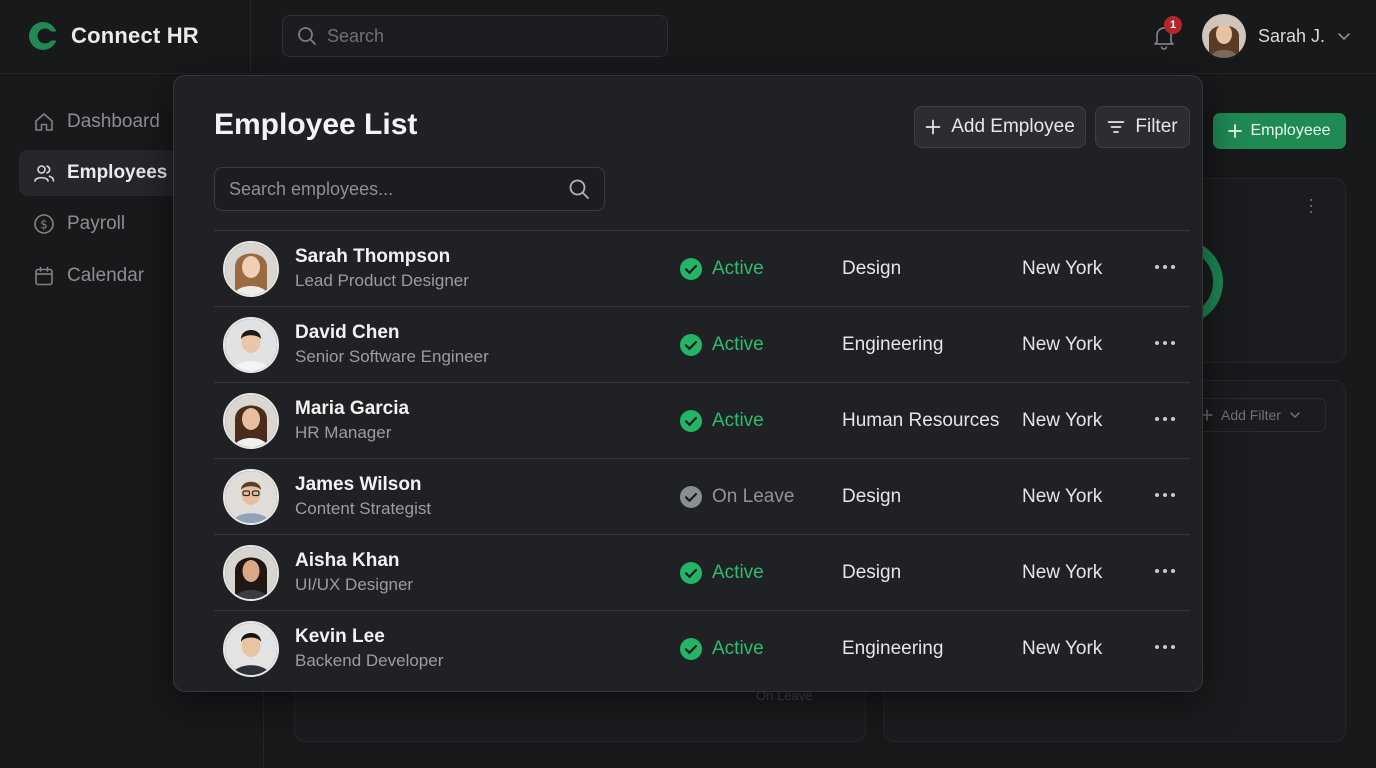 The width and height of the screenshot is (1376, 768). I want to click on home-icon, so click(44, 122).